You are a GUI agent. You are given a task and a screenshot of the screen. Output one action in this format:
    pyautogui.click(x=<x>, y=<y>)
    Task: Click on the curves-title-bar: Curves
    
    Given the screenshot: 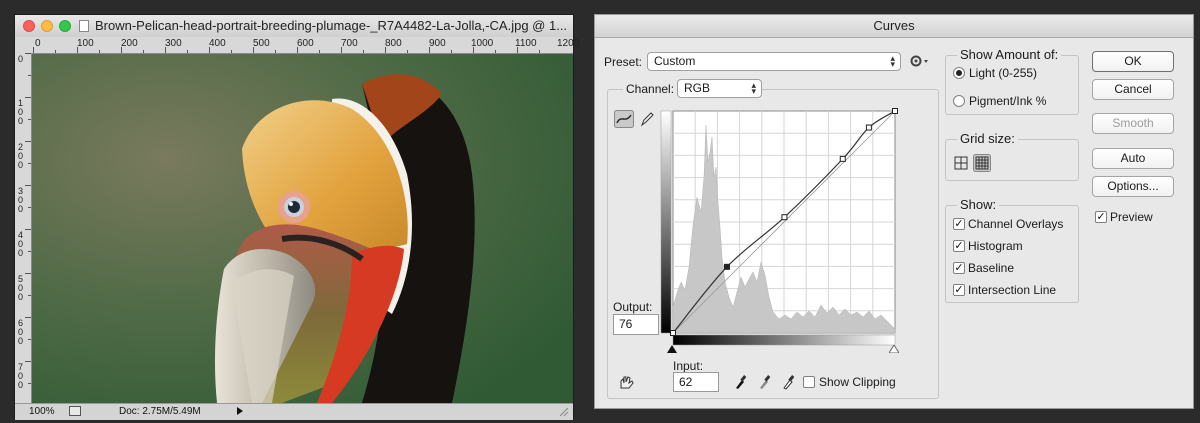 What is the action you would take?
    pyautogui.click(x=894, y=26)
    